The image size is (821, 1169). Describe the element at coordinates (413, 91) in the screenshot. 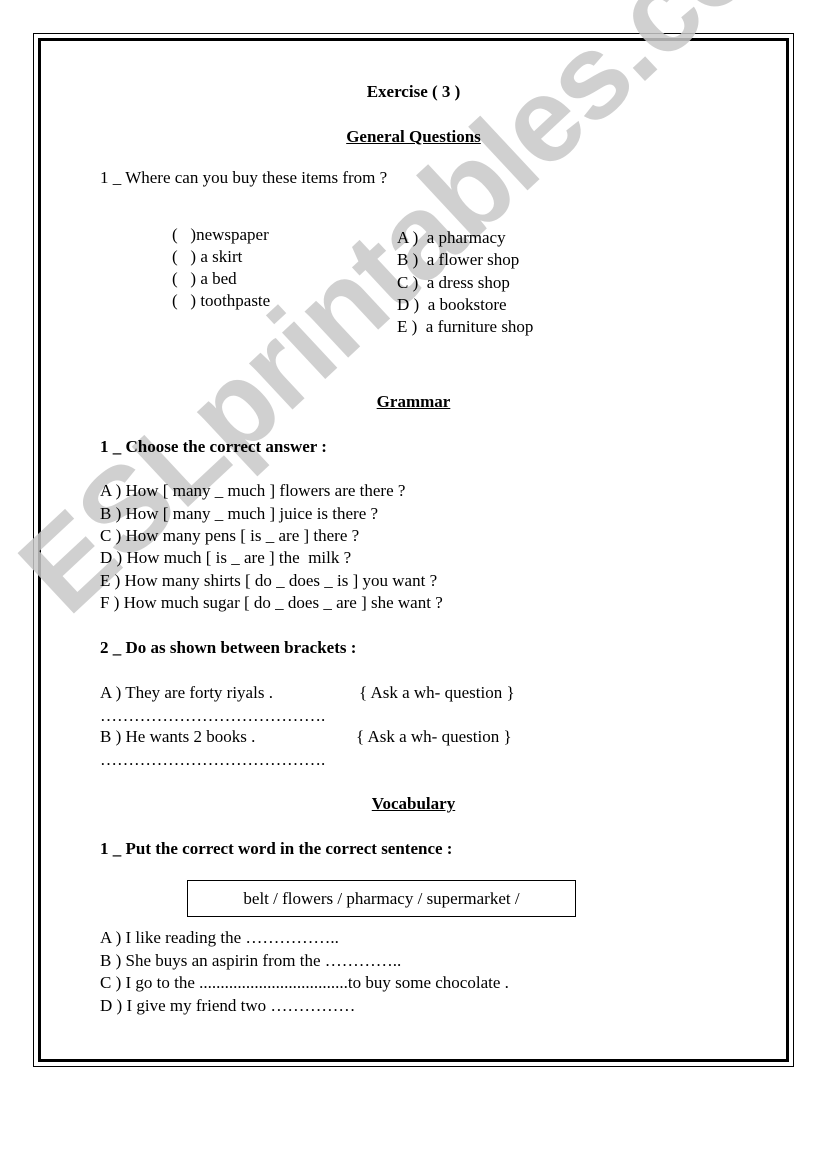

I see `exercise-title: Exercise ( 3 )` at that location.